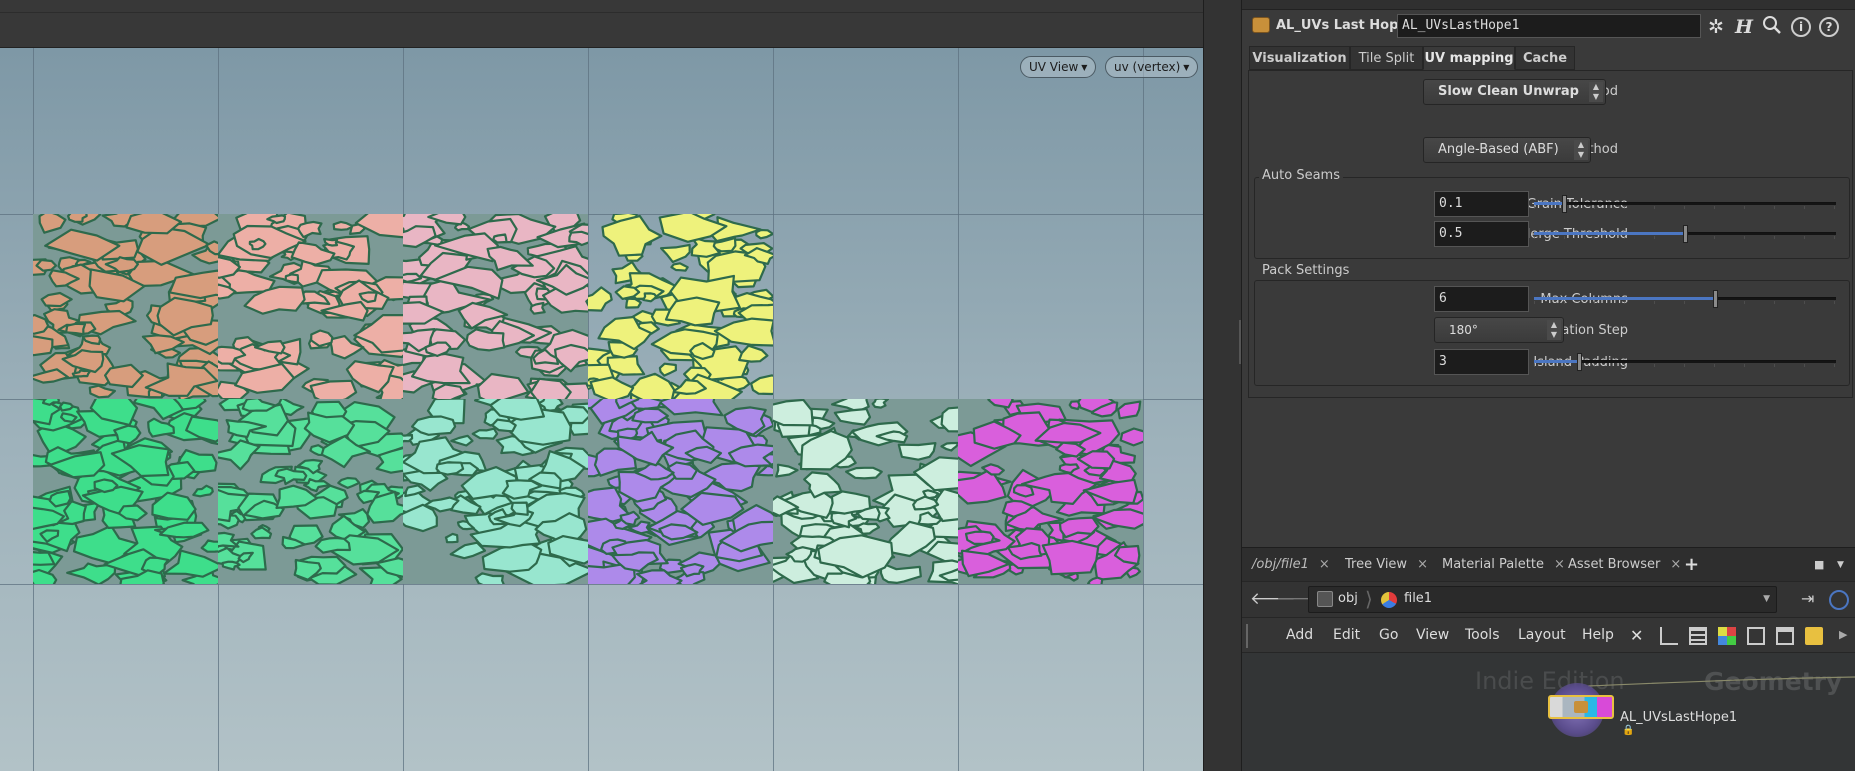 Image resolution: width=1855 pixels, height=771 pixels. I want to click on tab-material-palette: Material Palette ×, so click(1503, 565).